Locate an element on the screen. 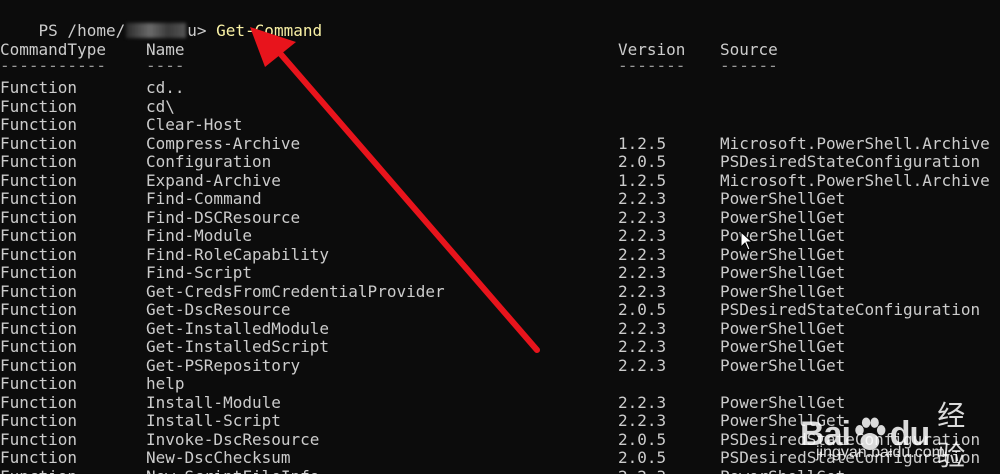 The width and height of the screenshot is (1000, 474). cell-name: Expand-Archive is located at coordinates (213, 180).